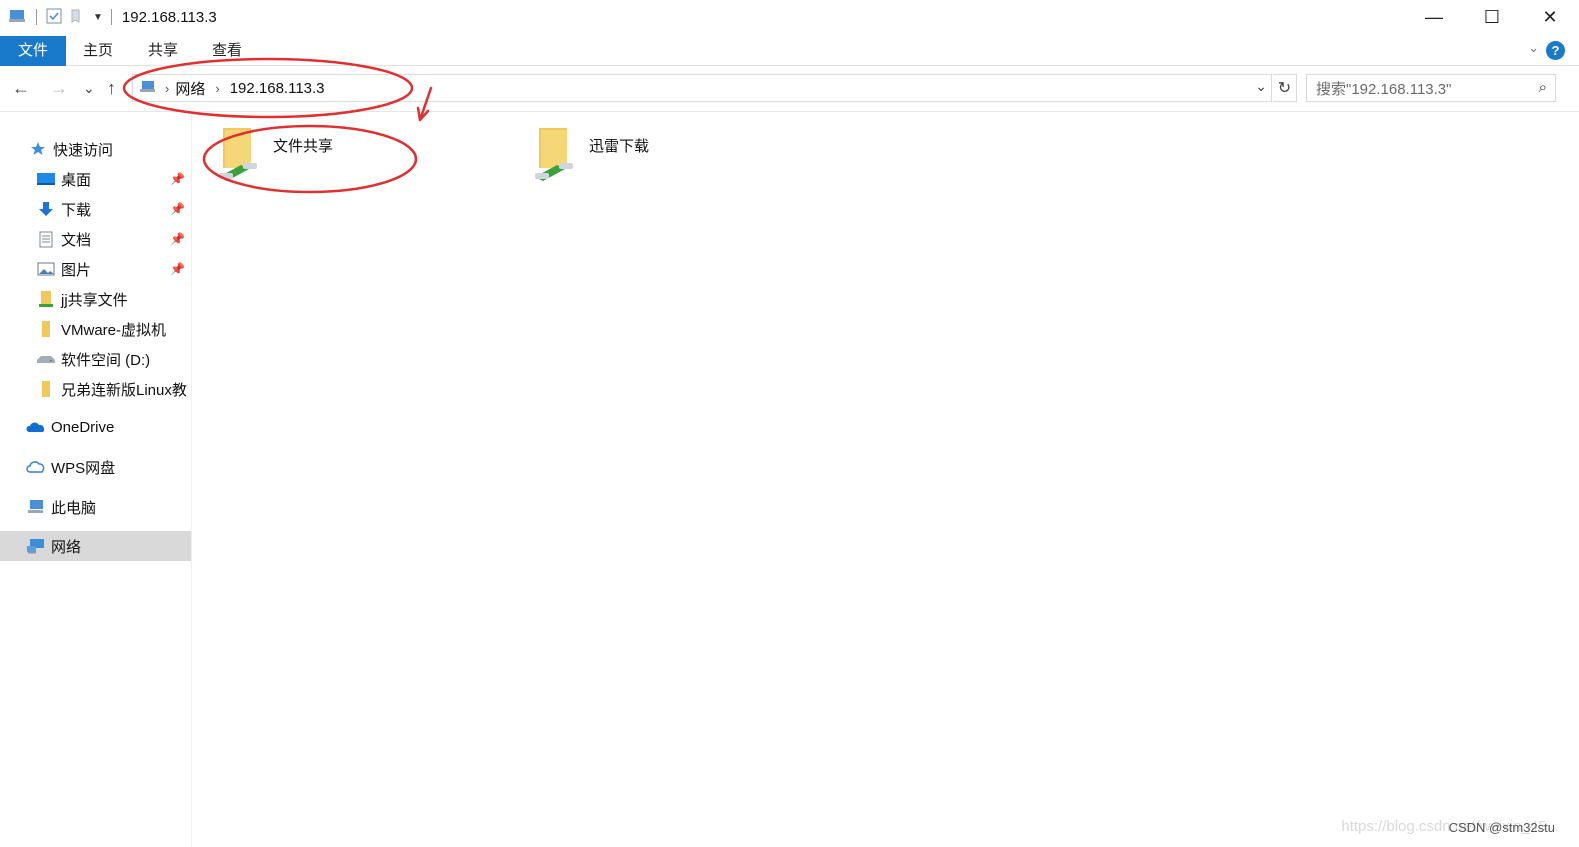 The image size is (1579, 847). I want to click on quick-access-toolbar: ▼, so click(57, 17).